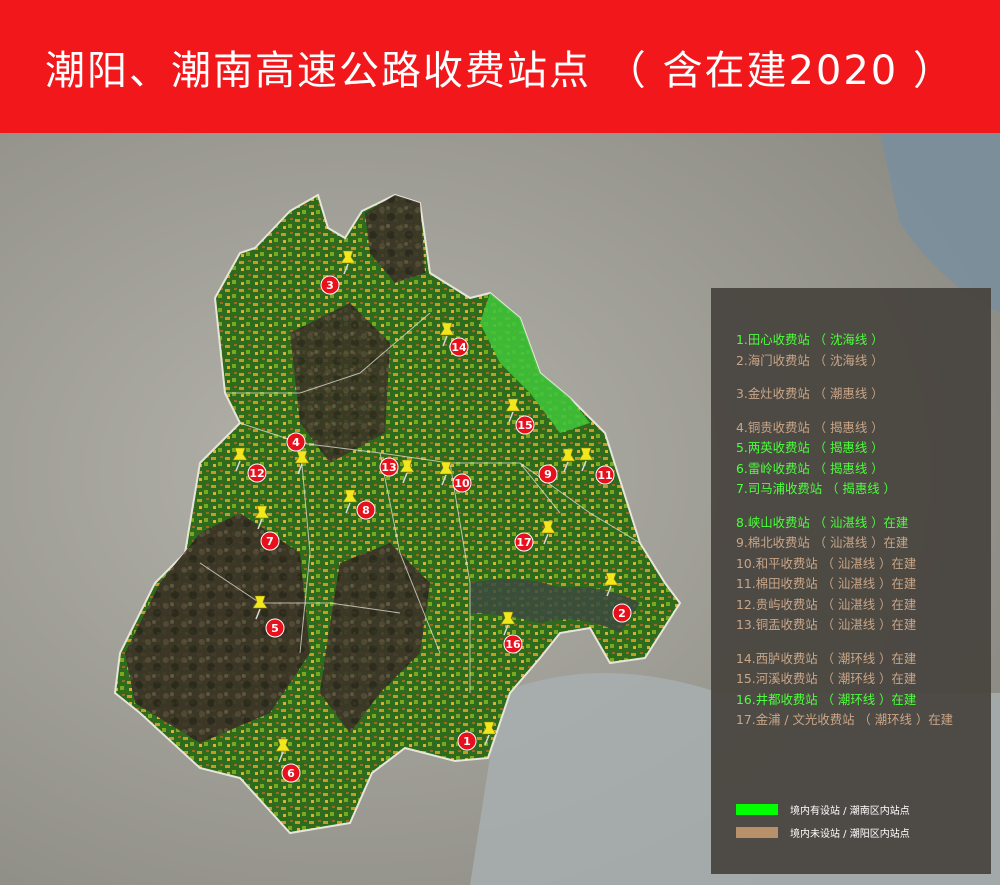 The image size is (1000, 885). What do you see at coordinates (500, 70) in the screenshot?
I see `map-title: 潮阳、潮南高速公路收费站点 （ 含在建2020 ）` at bounding box center [500, 70].